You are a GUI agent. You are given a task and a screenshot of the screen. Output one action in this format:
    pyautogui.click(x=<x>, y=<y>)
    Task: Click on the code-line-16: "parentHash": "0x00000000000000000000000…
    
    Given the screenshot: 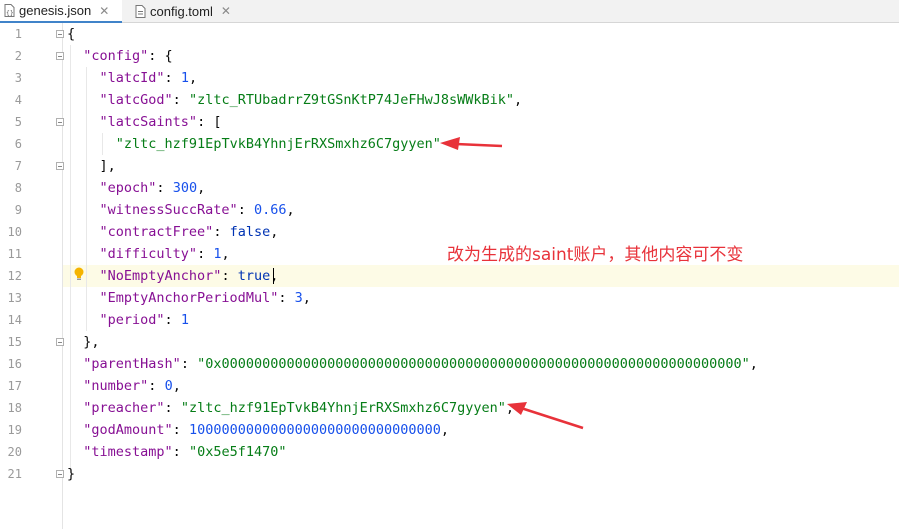 What is the action you would take?
    pyautogui.click(x=412, y=364)
    